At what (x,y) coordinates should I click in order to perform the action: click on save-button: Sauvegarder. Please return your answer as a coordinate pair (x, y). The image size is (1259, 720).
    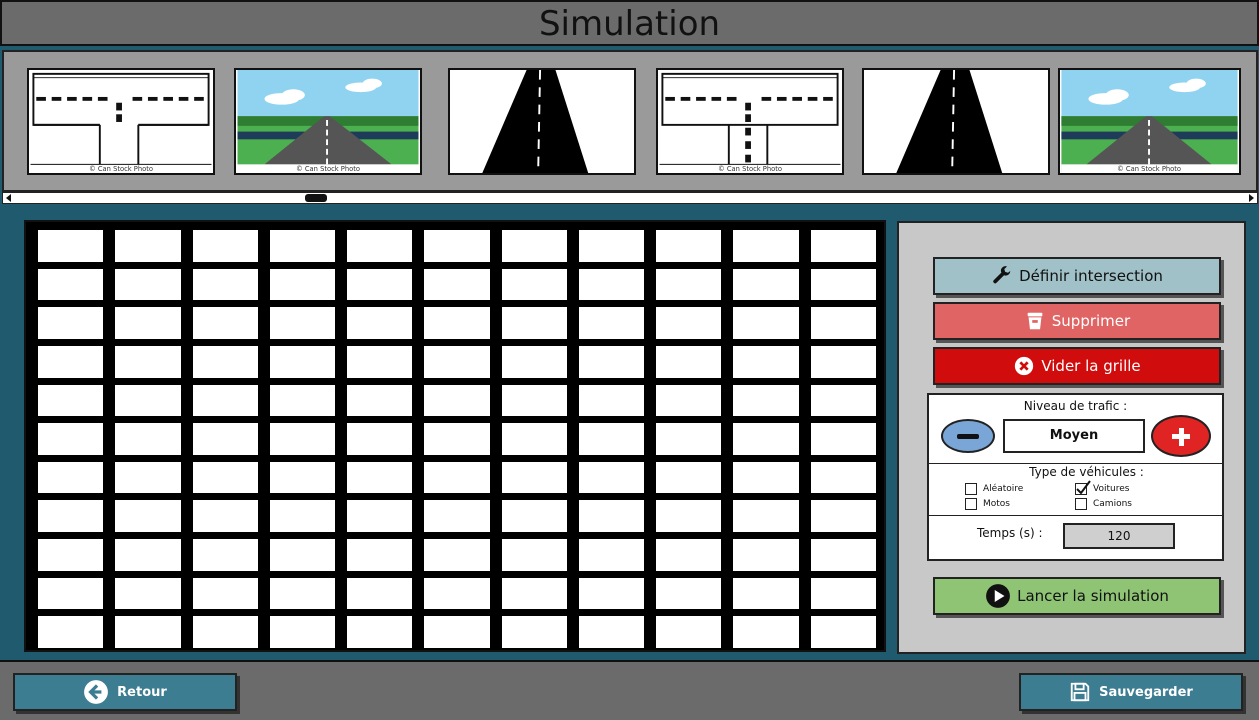
    Looking at the image, I should click on (1131, 692).